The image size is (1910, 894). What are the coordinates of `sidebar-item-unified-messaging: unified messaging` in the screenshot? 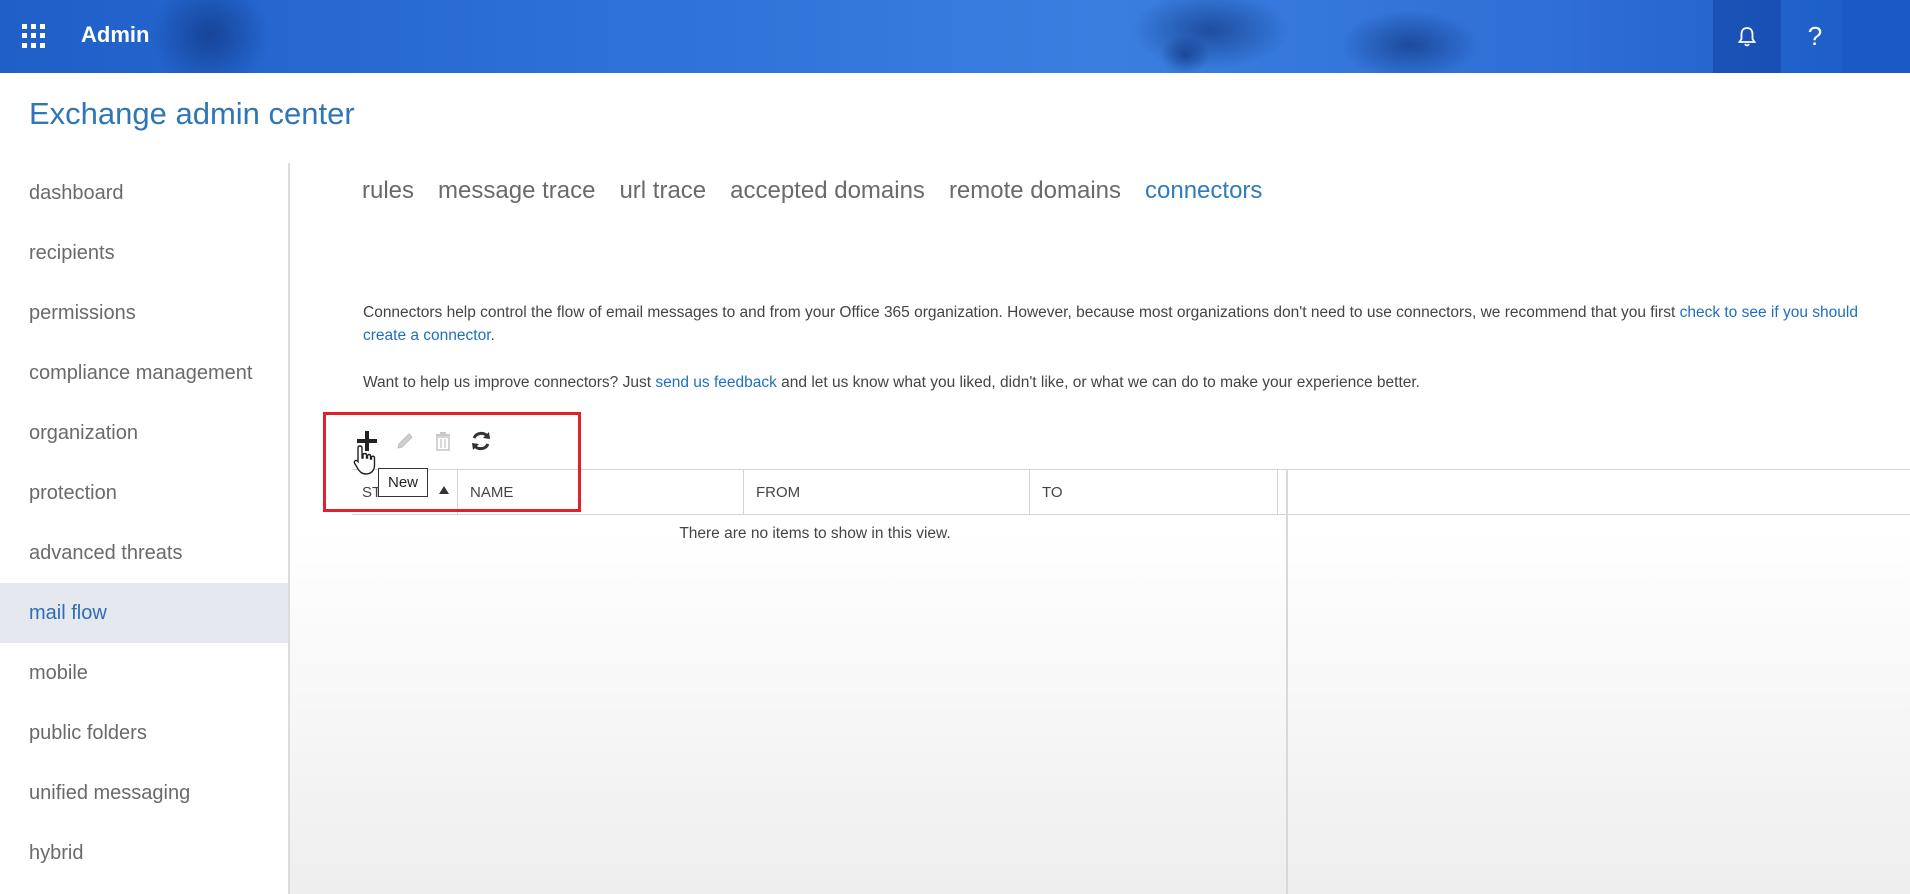 It's located at (144, 793).